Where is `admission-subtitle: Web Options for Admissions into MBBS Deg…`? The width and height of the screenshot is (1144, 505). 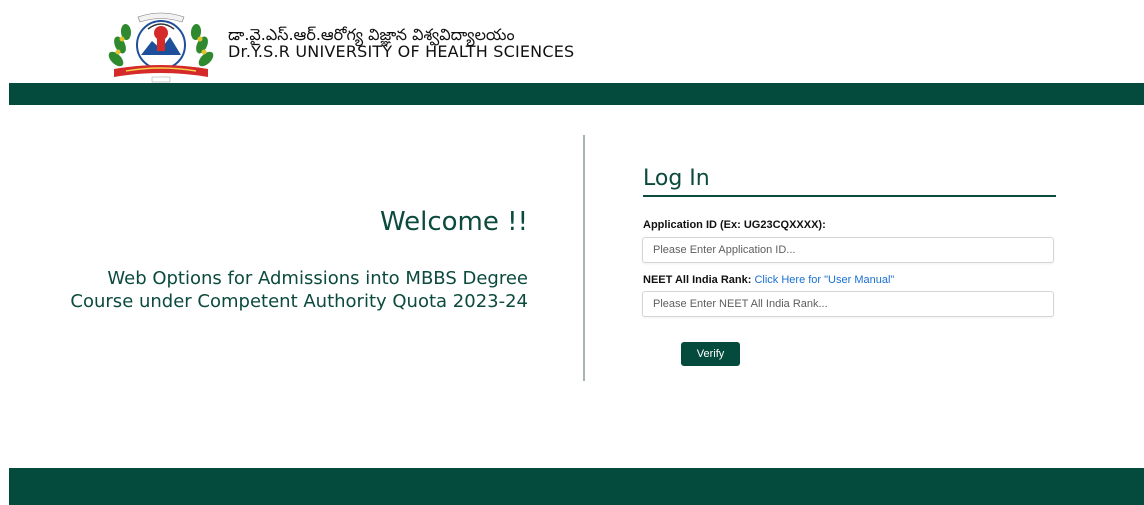
admission-subtitle: Web Options for Admissions into MBBS Deg… is located at coordinates (299, 290).